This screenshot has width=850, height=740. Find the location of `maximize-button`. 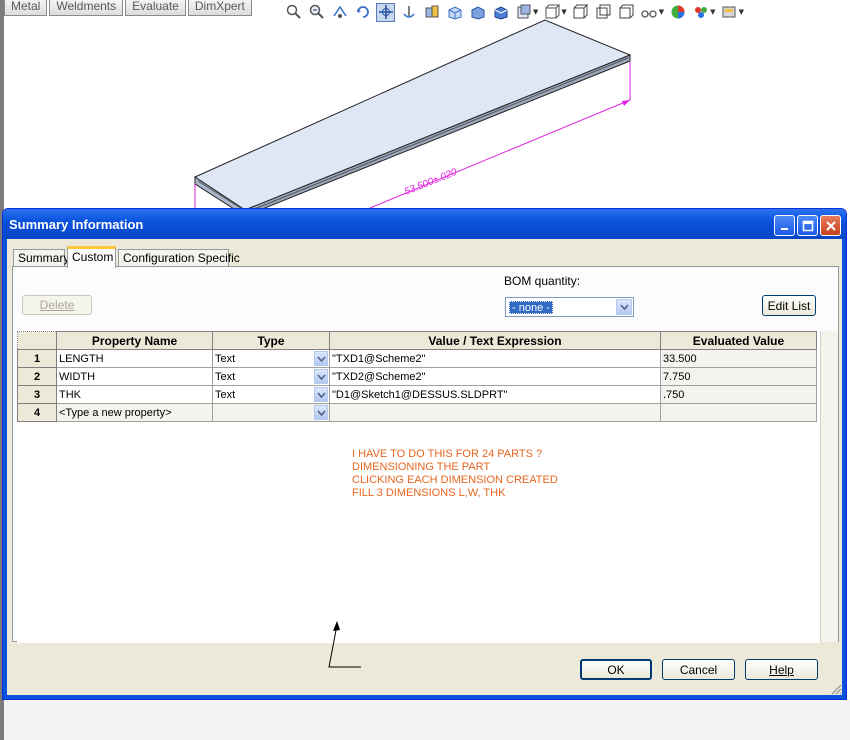

maximize-button is located at coordinates (807, 225).